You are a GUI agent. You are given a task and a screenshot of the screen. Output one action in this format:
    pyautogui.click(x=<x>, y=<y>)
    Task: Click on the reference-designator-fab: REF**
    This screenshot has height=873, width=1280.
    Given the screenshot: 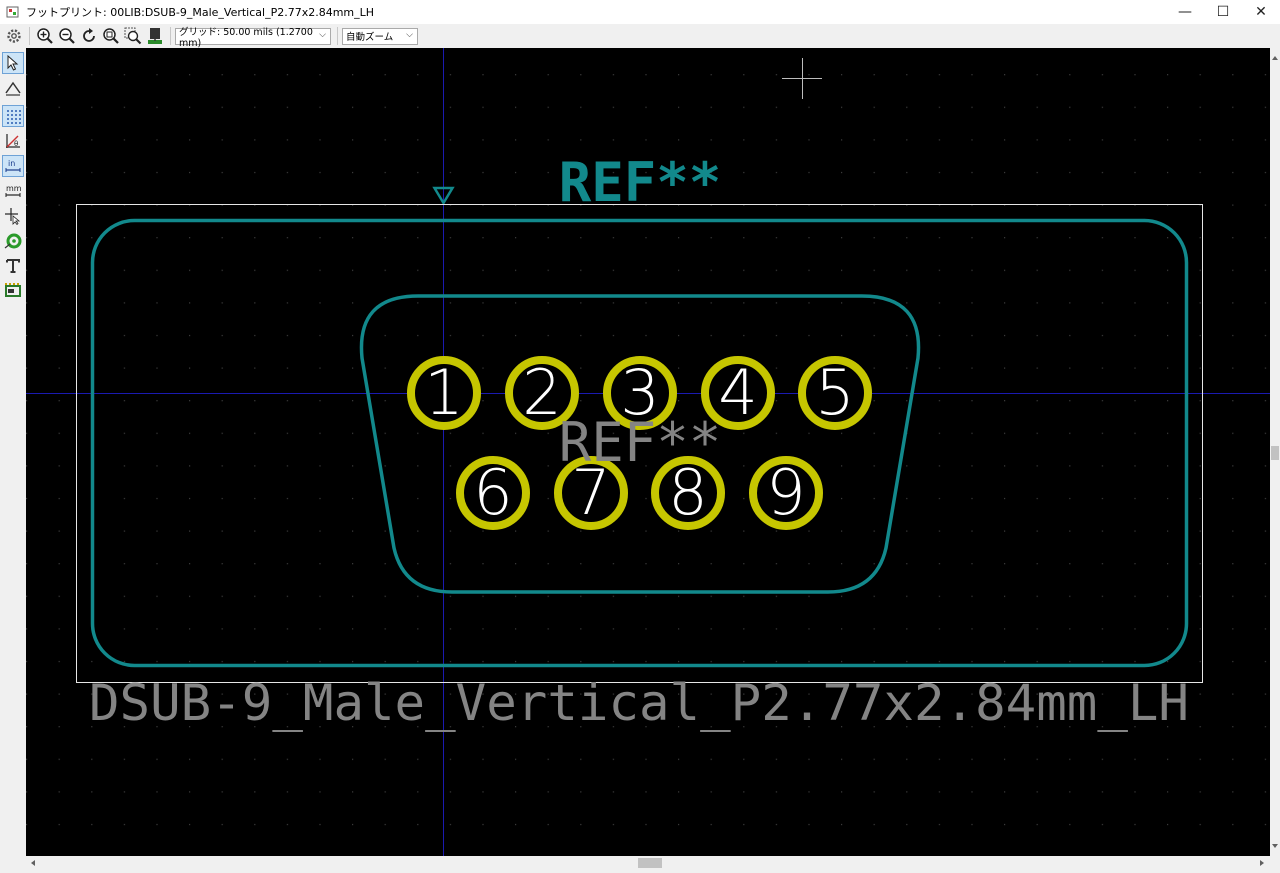 What is the action you would take?
    pyautogui.click(x=640, y=442)
    